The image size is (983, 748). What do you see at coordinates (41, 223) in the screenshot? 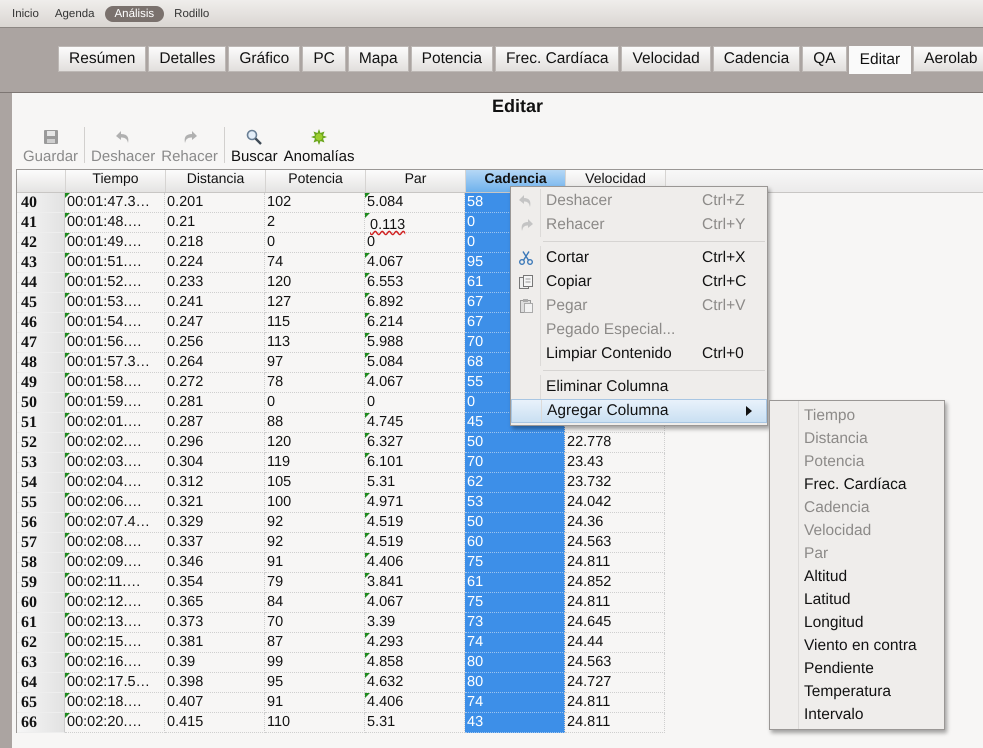
I see `row-header: 41` at bounding box center [41, 223].